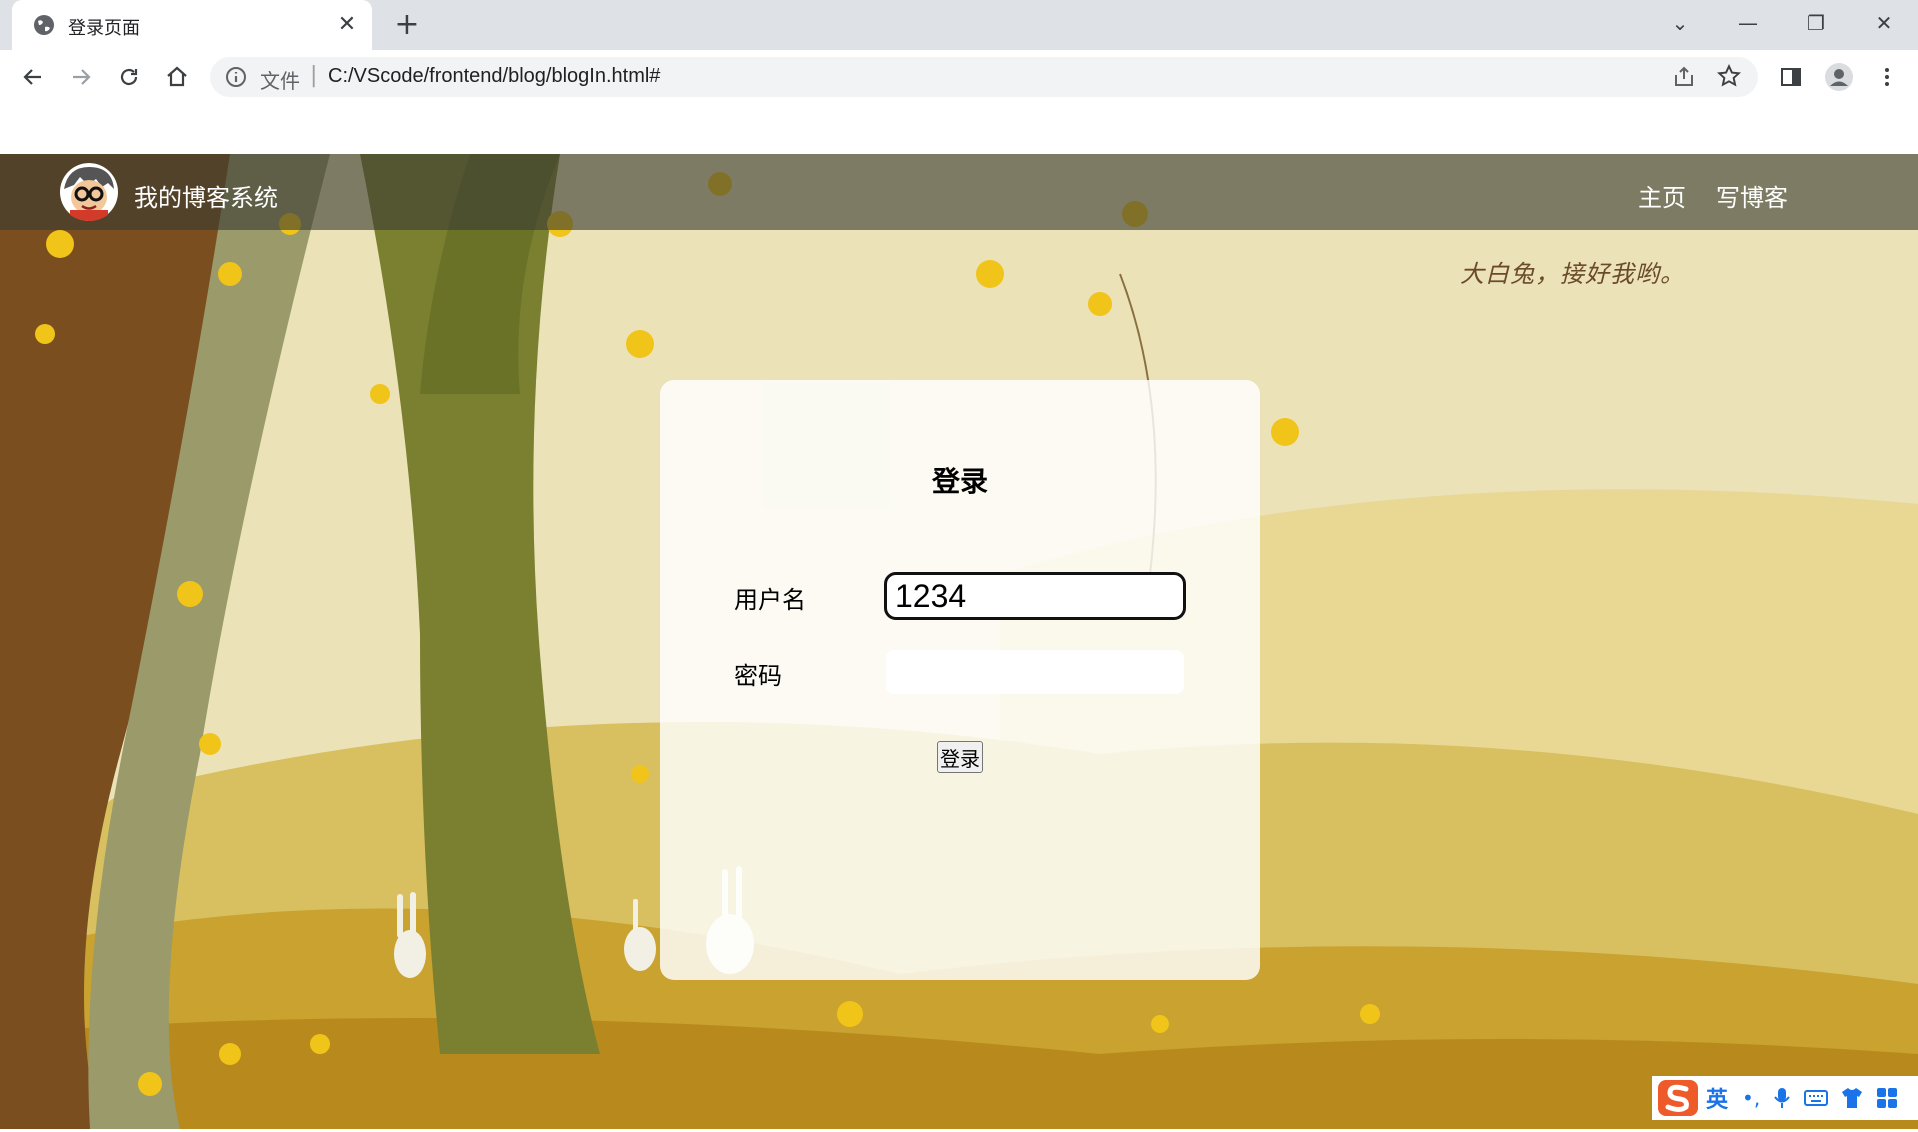  I want to click on share-icon, so click(1684, 77).